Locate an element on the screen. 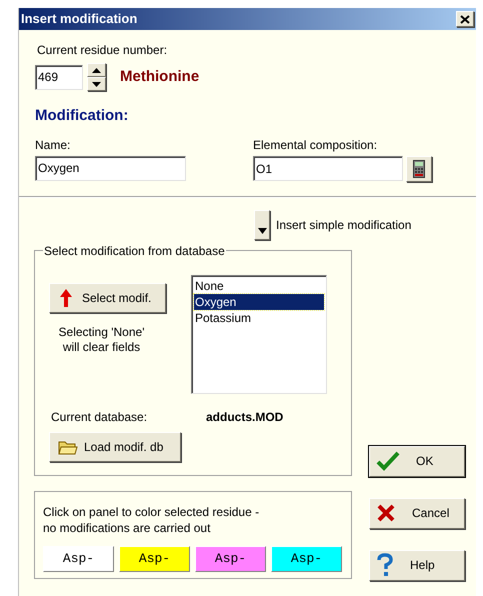 This screenshot has height=596, width=483. field-label: Elemental composition: is located at coordinates (315, 145).